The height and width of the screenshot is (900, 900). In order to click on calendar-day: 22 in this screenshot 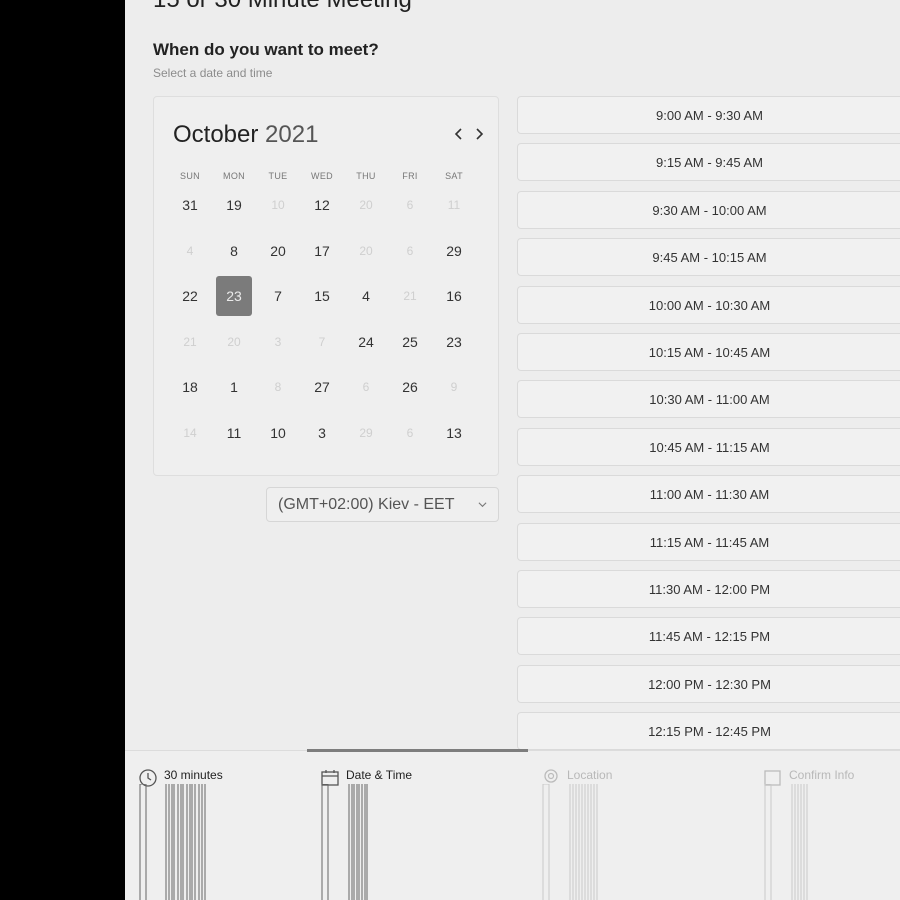, I will do `click(190, 296)`.